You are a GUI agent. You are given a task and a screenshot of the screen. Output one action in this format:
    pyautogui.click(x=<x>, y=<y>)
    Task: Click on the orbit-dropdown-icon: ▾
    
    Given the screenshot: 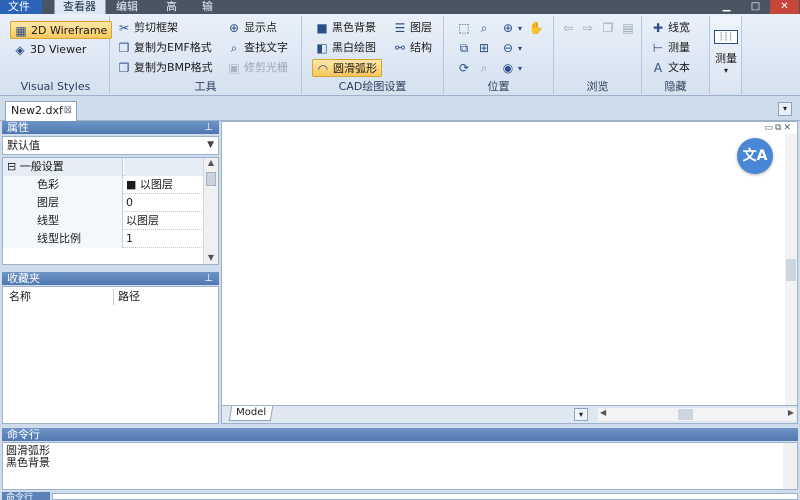 What is the action you would take?
    pyautogui.click(x=520, y=68)
    